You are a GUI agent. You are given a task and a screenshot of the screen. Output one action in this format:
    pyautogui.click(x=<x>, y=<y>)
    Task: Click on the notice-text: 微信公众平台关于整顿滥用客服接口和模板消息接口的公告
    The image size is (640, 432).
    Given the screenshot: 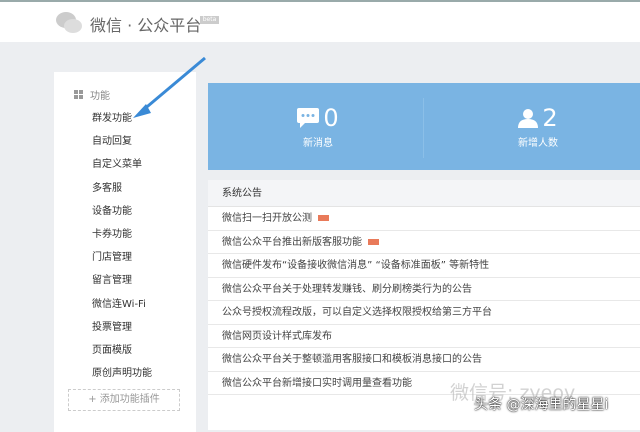 What is the action you would take?
    pyautogui.click(x=352, y=359)
    